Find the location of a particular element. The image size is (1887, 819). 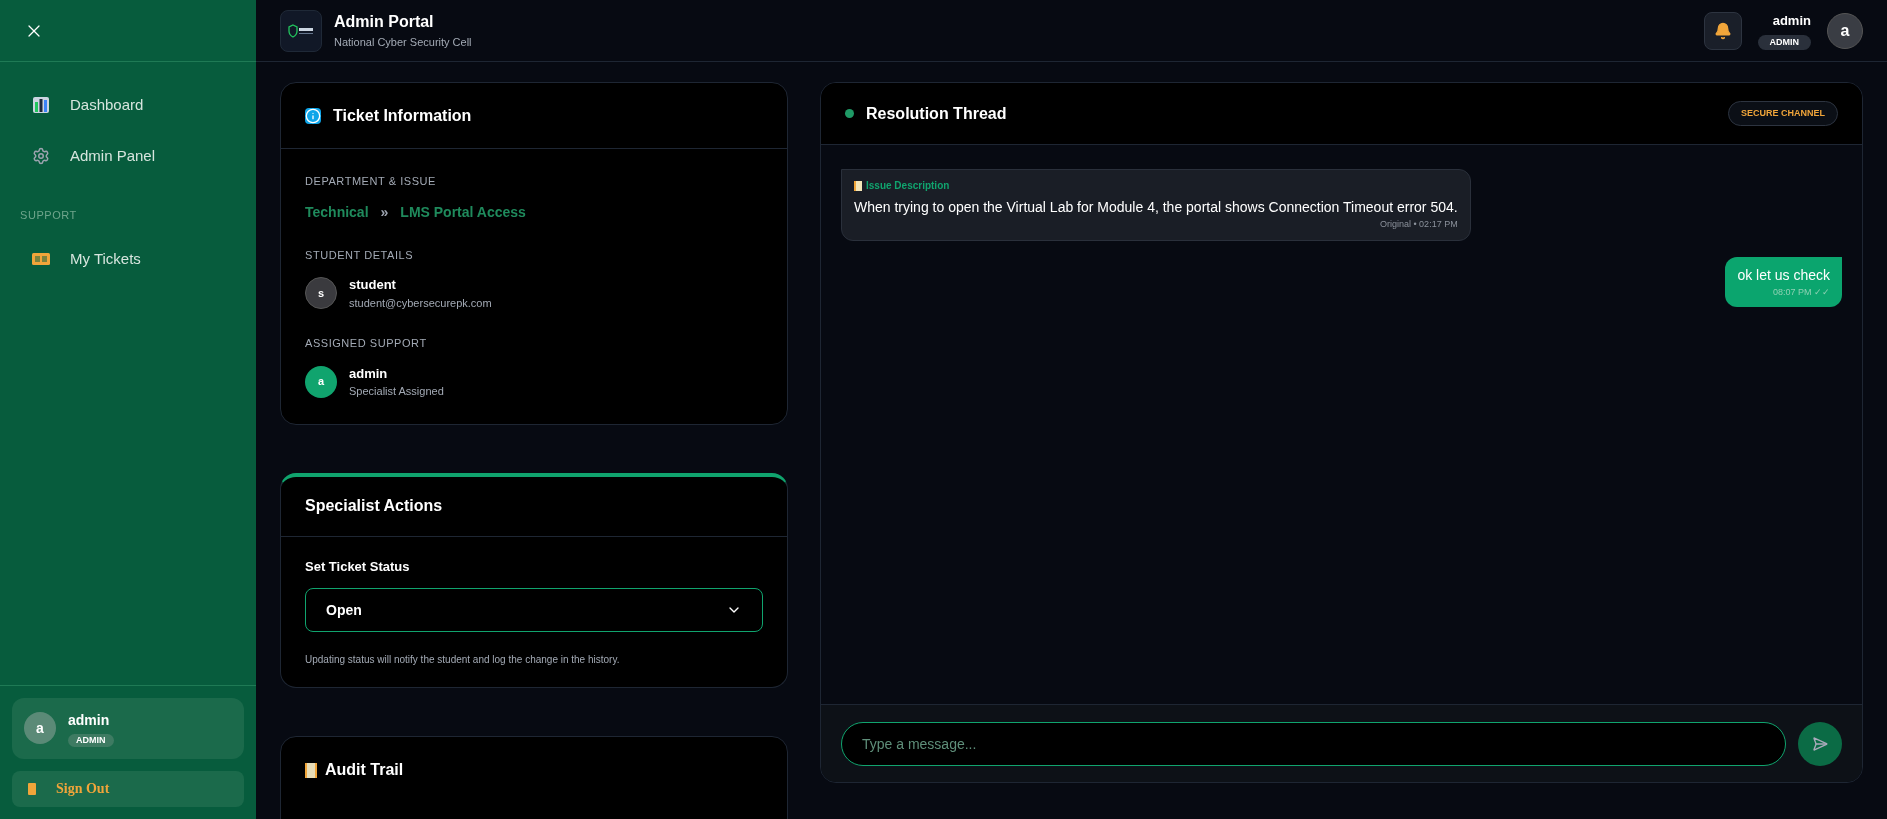

door-icon is located at coordinates (32, 789).